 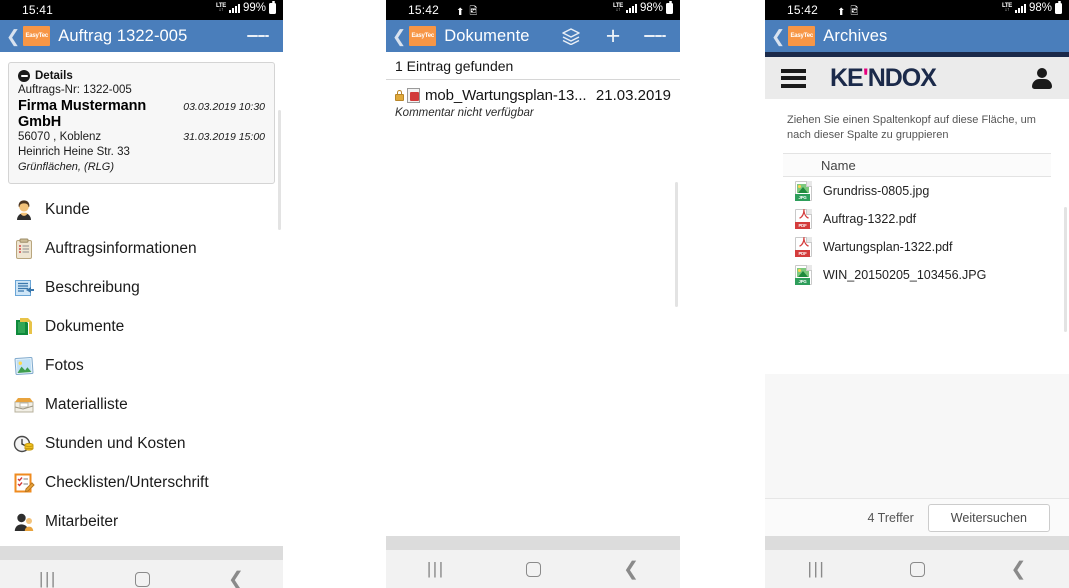 I want to click on menu-item-stunden-und-kosten: Stunden und Kosten, so click(x=141, y=443).